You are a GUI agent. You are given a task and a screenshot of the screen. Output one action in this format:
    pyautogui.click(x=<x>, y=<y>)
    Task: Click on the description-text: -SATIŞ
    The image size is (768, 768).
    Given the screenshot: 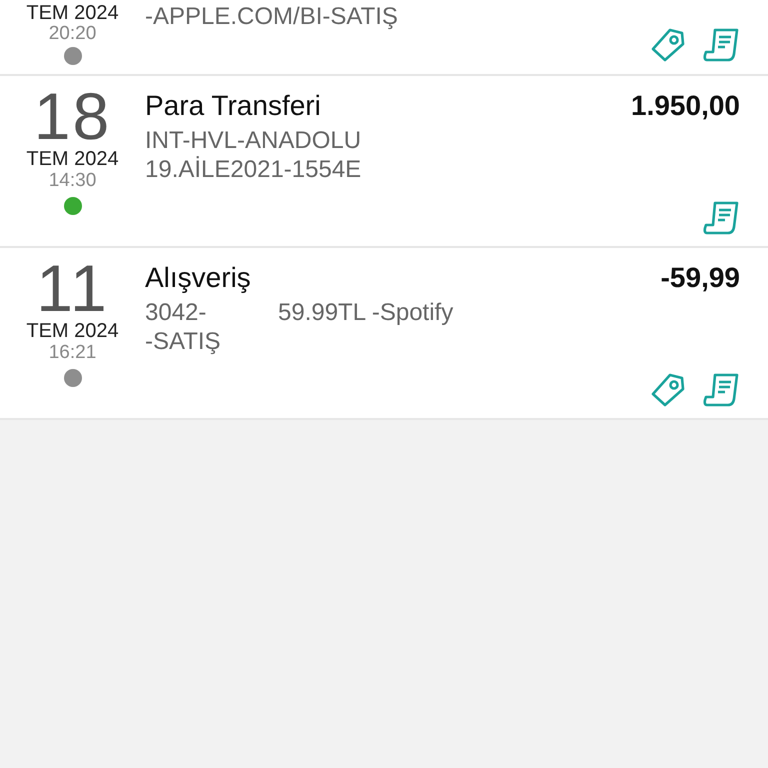 What is the action you would take?
    pyautogui.click(x=183, y=341)
    